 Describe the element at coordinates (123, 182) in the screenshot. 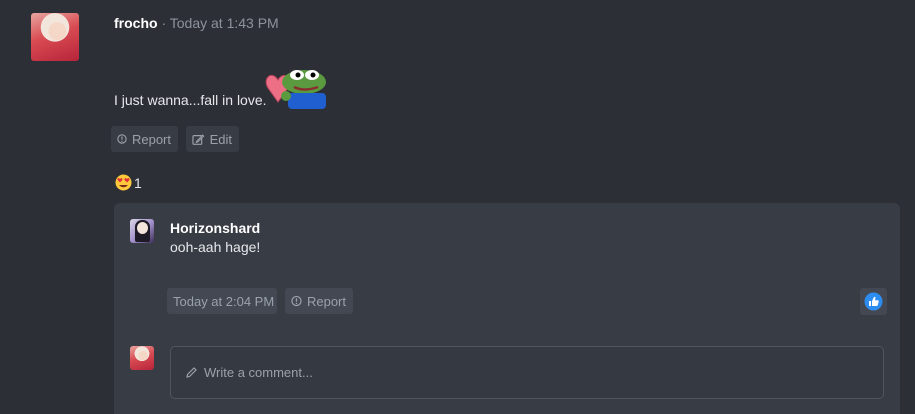

I see `heart-eyes-emoji` at that location.